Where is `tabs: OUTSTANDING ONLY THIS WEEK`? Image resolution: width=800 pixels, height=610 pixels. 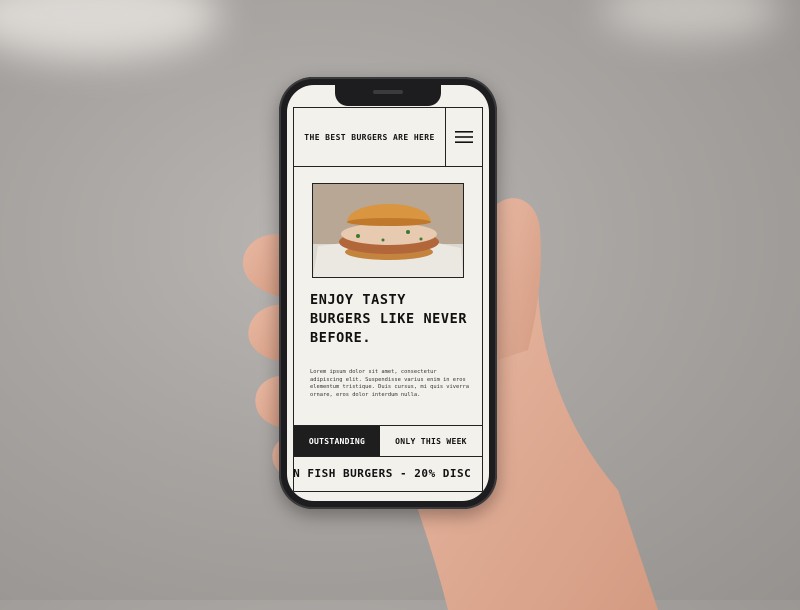
tabs: OUTSTANDING ONLY THIS WEEK is located at coordinates (388, 441).